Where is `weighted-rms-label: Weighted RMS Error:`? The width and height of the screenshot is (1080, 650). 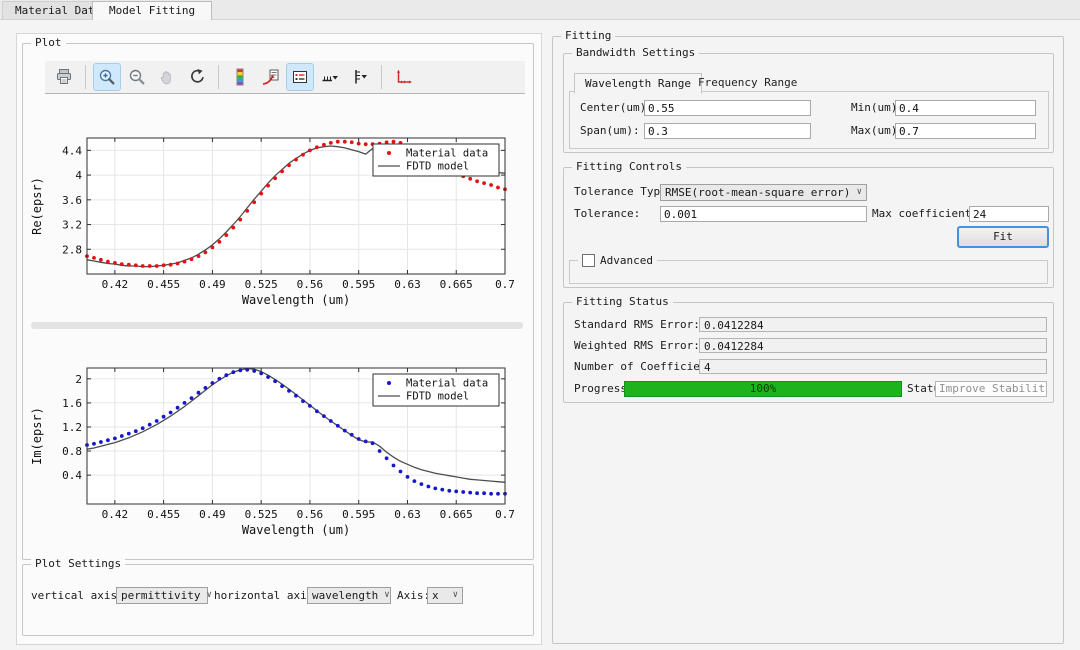
weighted-rms-label: Weighted RMS Error: is located at coordinates (637, 345).